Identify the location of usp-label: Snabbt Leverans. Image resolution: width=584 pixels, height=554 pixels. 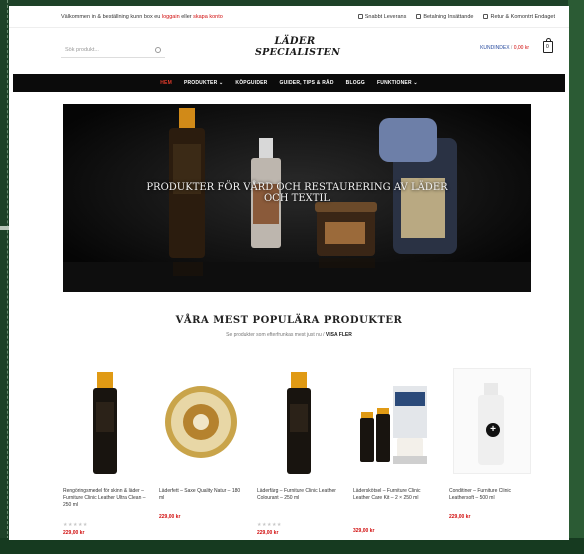
(385, 16).